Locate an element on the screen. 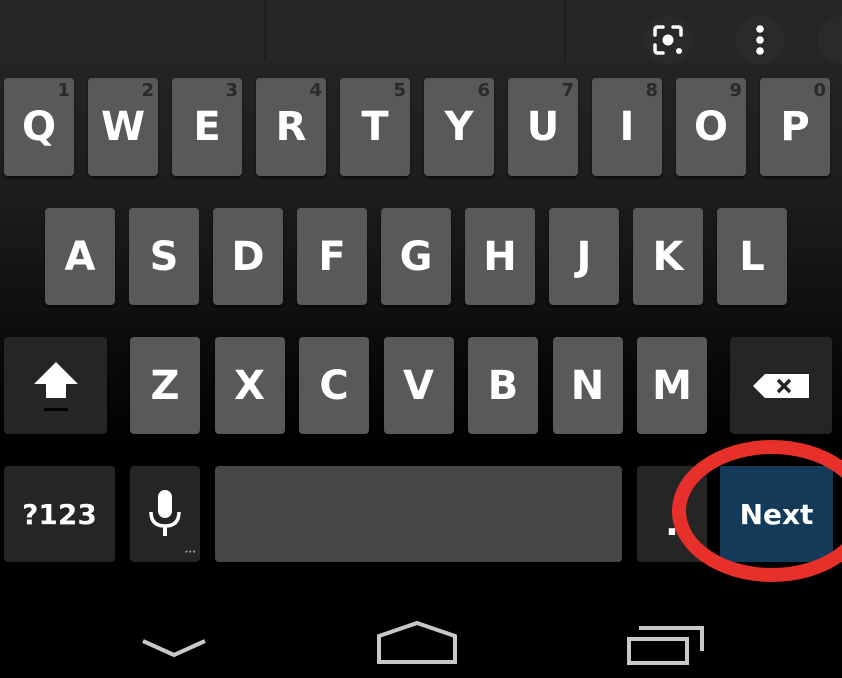  recents-button is located at coordinates (667, 647).